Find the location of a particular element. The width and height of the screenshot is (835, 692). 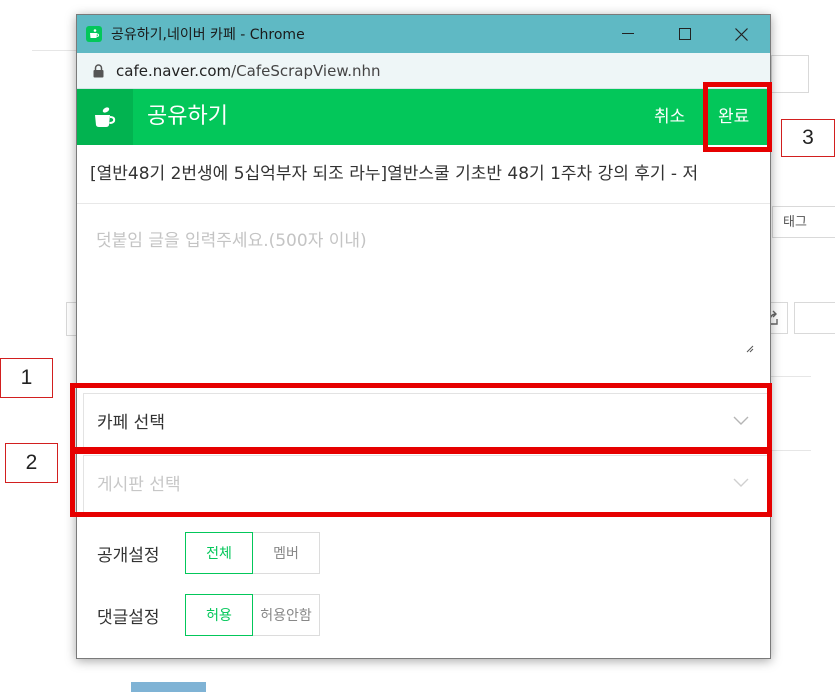

done-button: 완료 is located at coordinates (733, 117).